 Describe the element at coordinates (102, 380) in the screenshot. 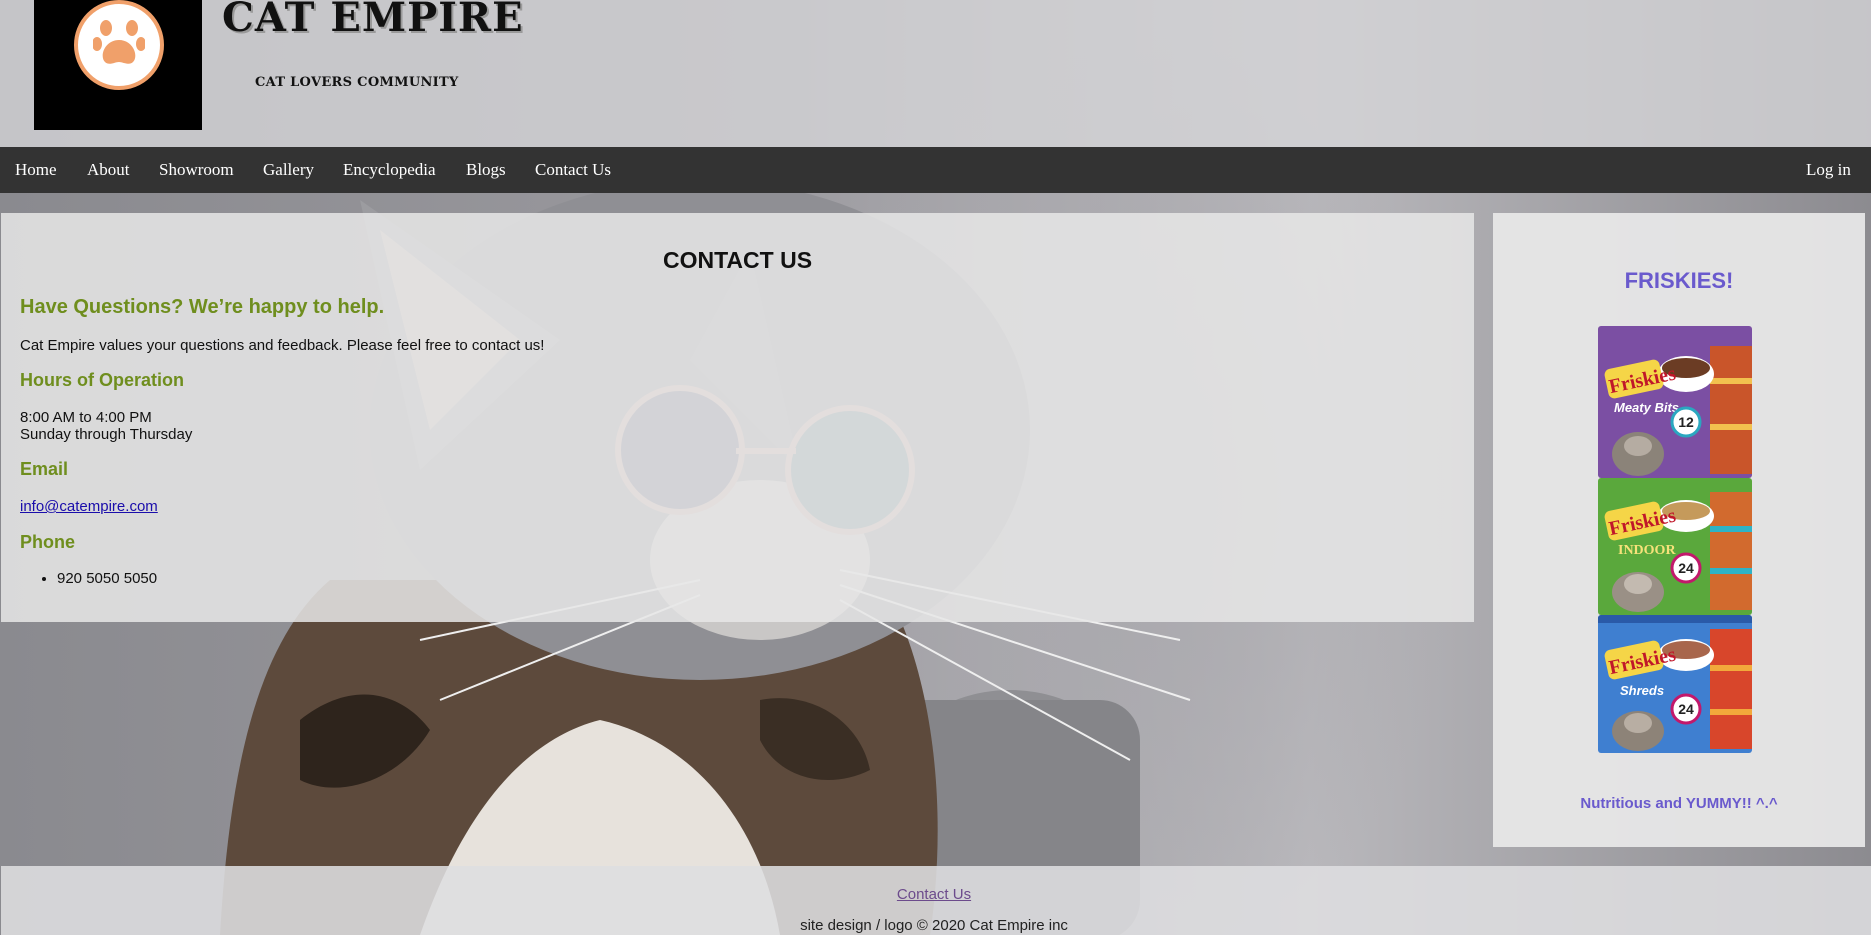

I see `hours-heading: Hours of Operation` at that location.